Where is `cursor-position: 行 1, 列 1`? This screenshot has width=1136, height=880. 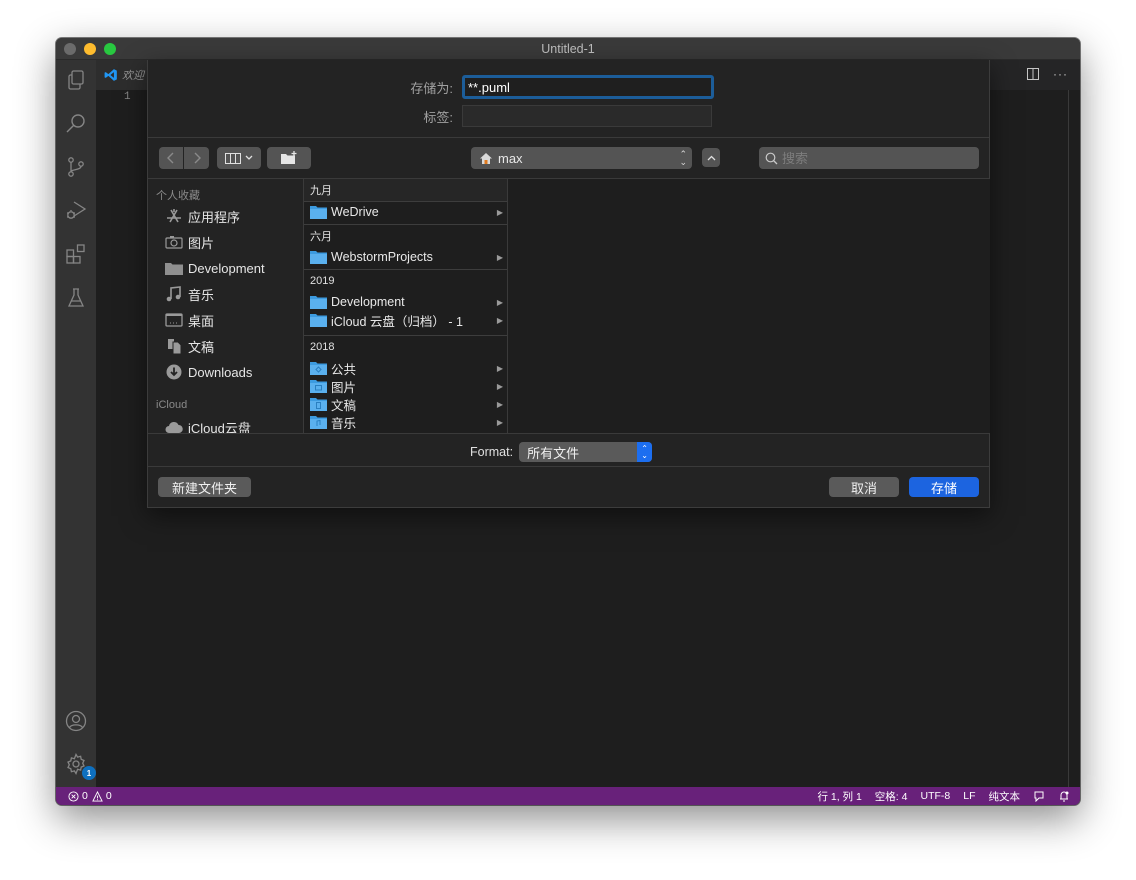
cursor-position: 行 1, 列 1 is located at coordinates (839, 796).